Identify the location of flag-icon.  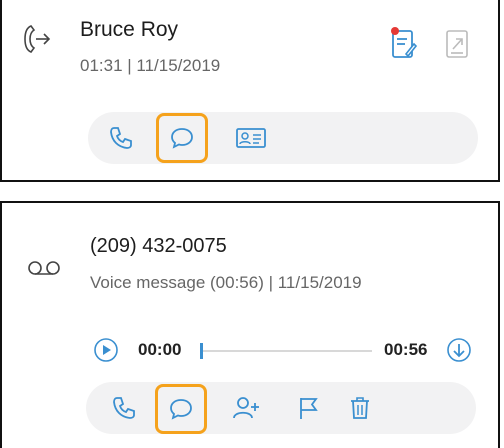
(308, 408).